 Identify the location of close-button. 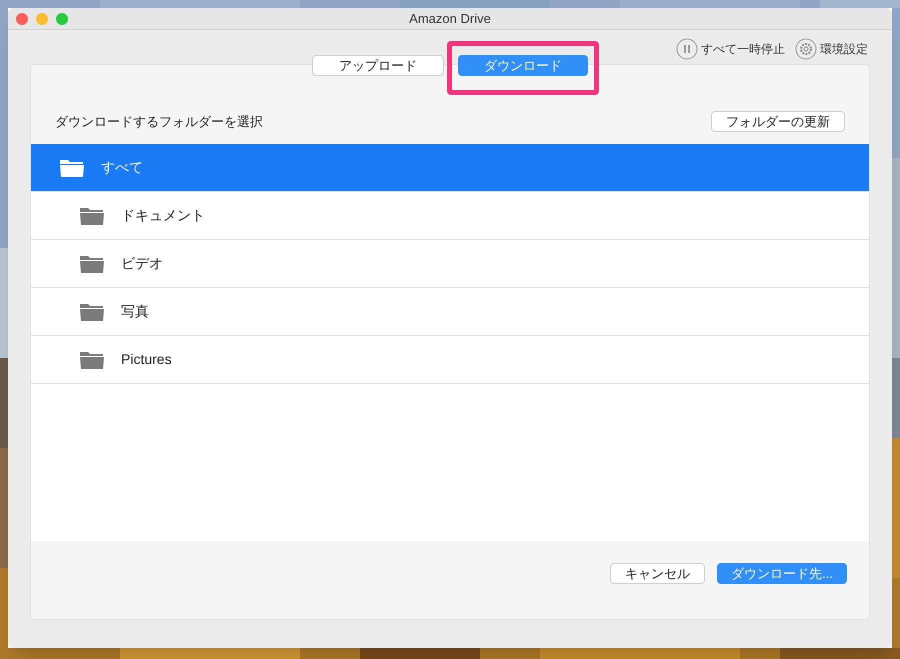
(22, 19).